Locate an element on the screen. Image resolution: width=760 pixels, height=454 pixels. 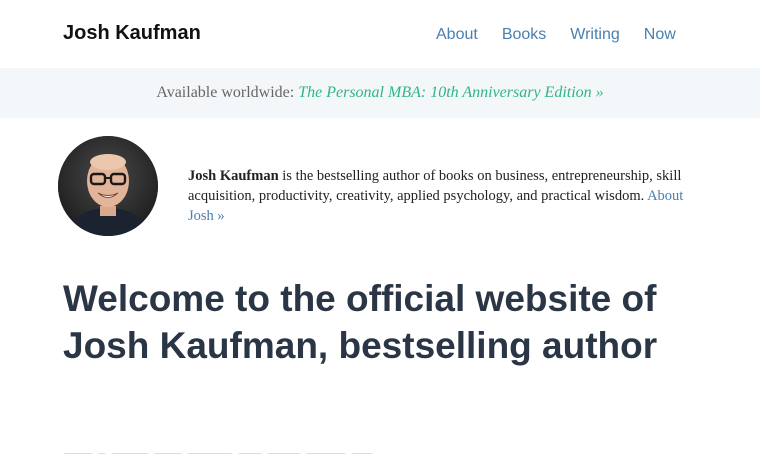
nav-link-books: Books is located at coordinates (524, 35).